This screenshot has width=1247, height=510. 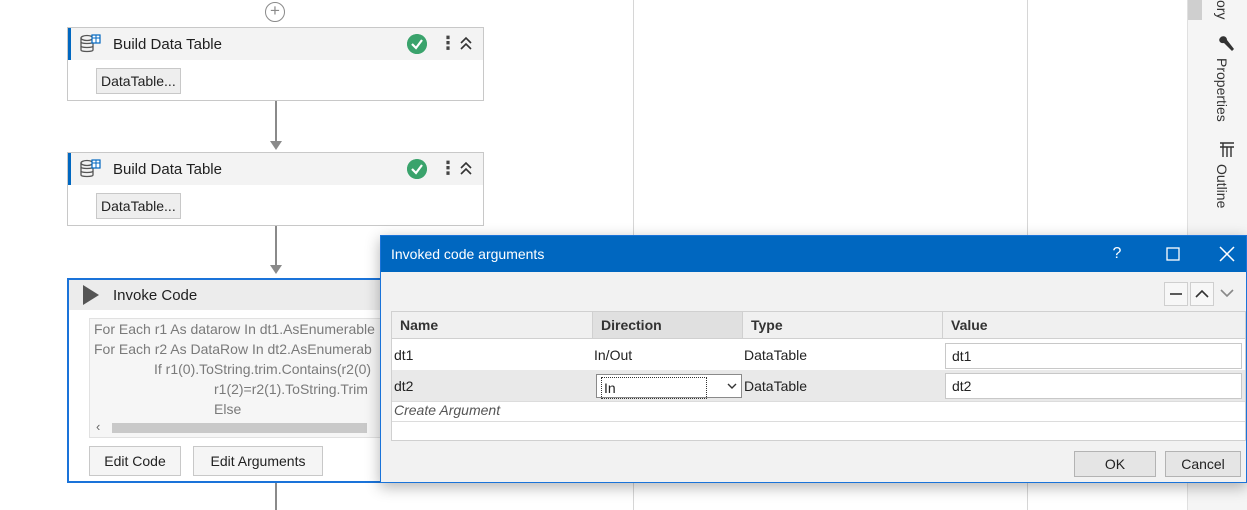 I want to click on column-header-direction: Direction, so click(x=667, y=325).